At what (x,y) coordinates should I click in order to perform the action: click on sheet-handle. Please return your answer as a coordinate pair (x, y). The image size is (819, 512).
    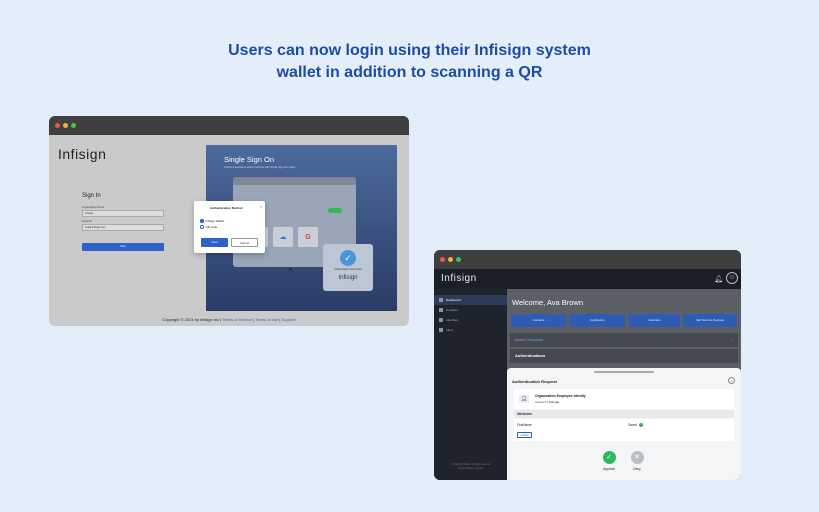
    Looking at the image, I should click on (624, 372).